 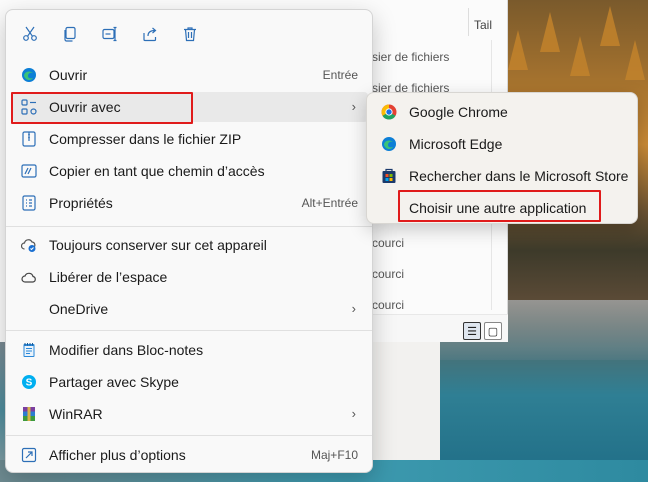 What do you see at coordinates (114, 382) in the screenshot?
I see `menu-item-label: Partager avec Skype` at bounding box center [114, 382].